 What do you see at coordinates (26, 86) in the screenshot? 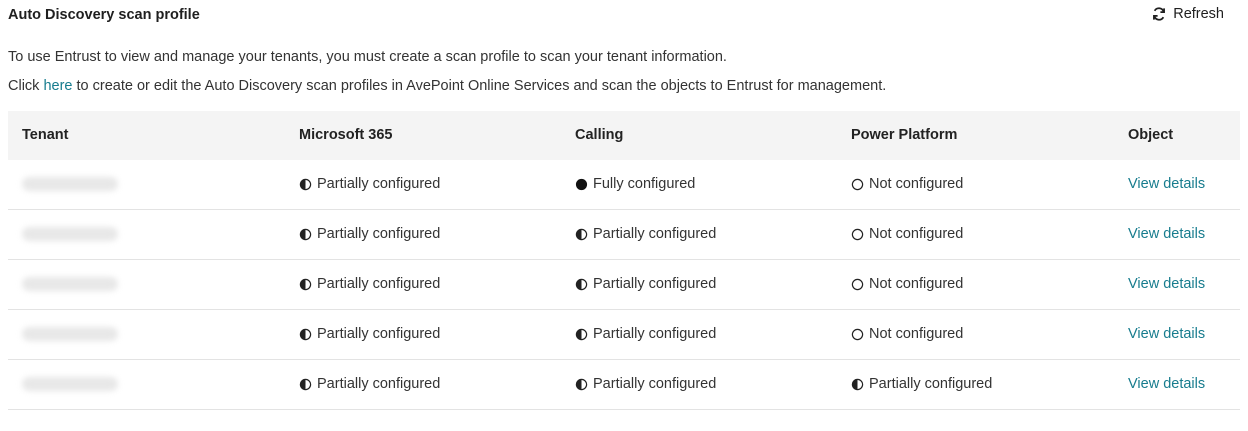
I see `description-prefix: Click` at bounding box center [26, 86].